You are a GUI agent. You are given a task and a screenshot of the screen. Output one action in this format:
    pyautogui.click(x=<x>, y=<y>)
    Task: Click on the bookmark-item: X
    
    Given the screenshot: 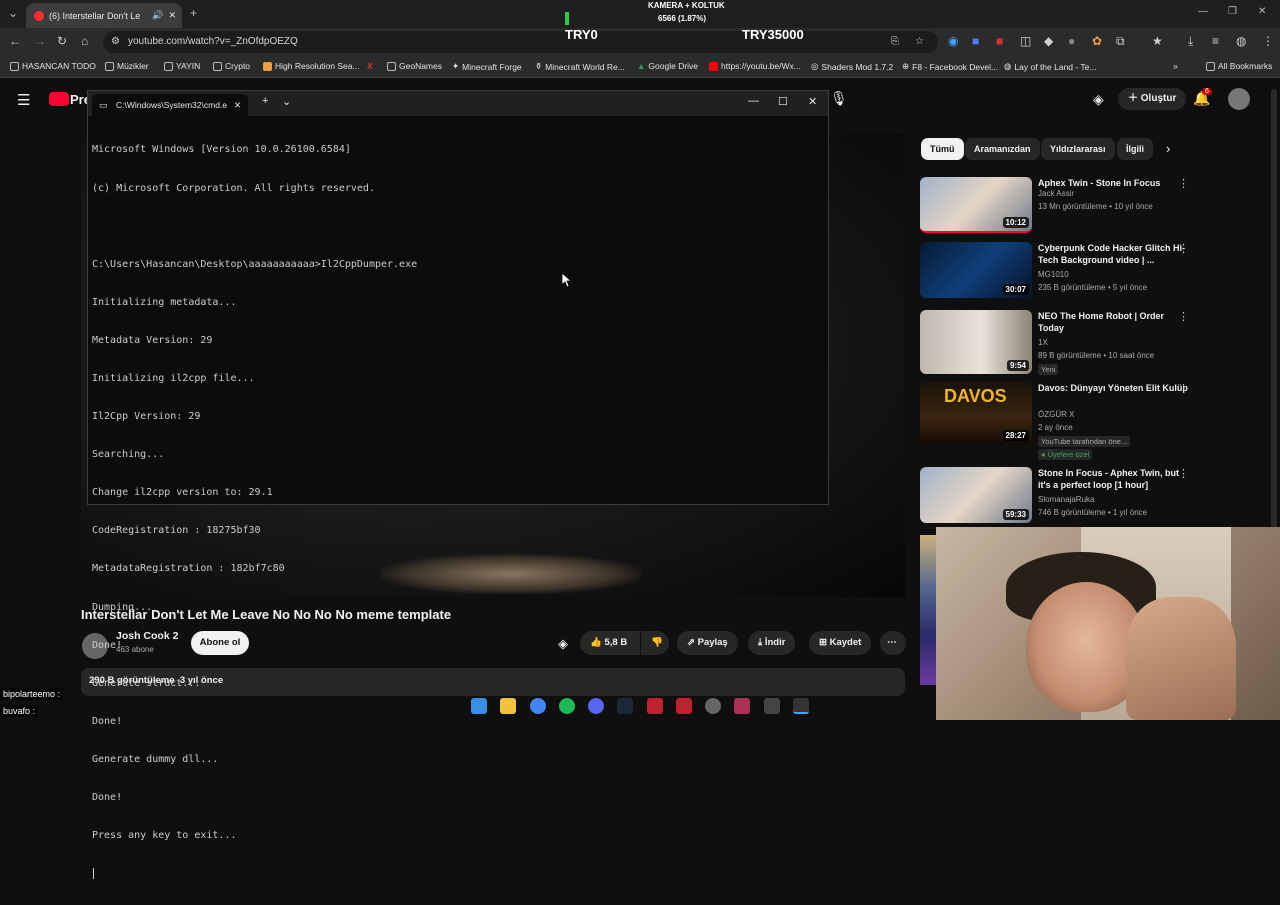 What is the action you would take?
    pyautogui.click(x=370, y=66)
    